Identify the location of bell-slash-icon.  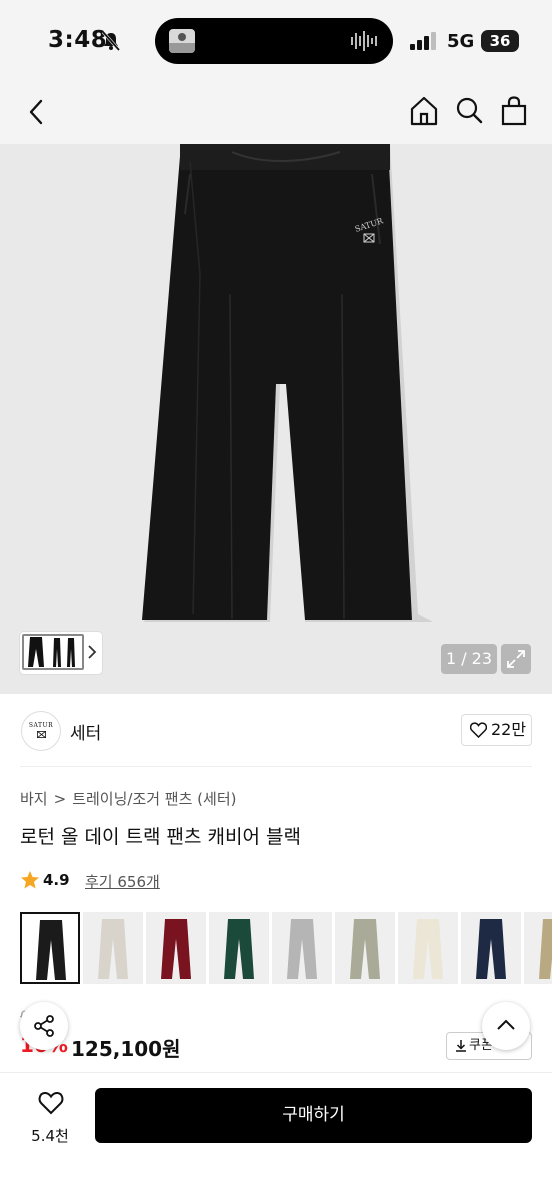
(111, 41).